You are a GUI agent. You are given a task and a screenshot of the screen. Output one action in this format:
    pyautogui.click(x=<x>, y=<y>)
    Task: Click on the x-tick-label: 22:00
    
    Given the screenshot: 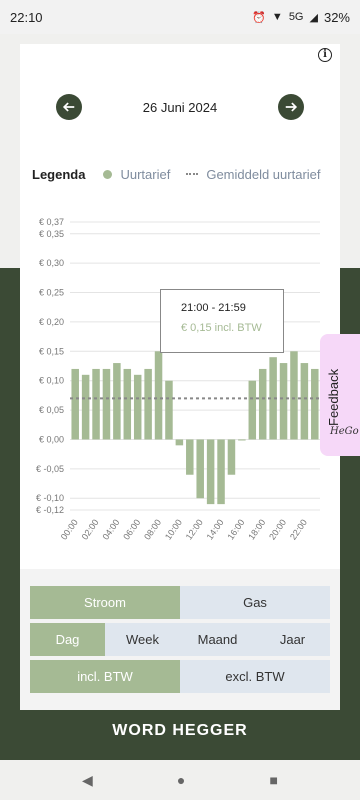 What is the action you would take?
    pyautogui.click(x=298, y=529)
    